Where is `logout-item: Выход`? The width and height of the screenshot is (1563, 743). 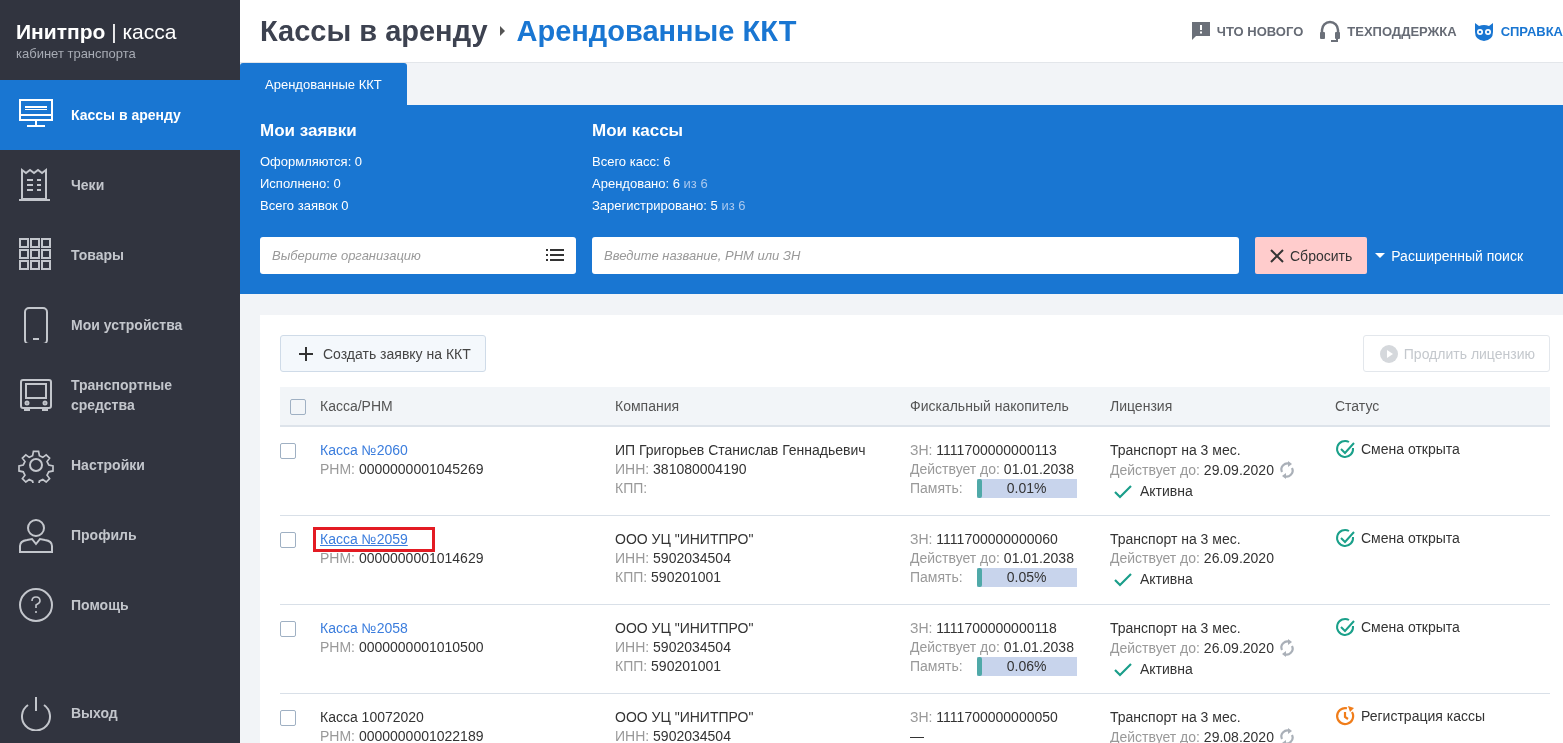 logout-item: Выход is located at coordinates (120, 713).